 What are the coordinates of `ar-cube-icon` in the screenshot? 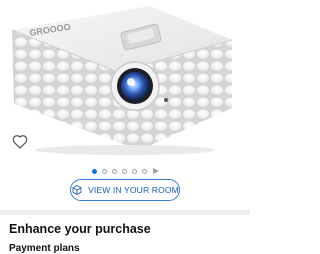 It's located at (77, 190).